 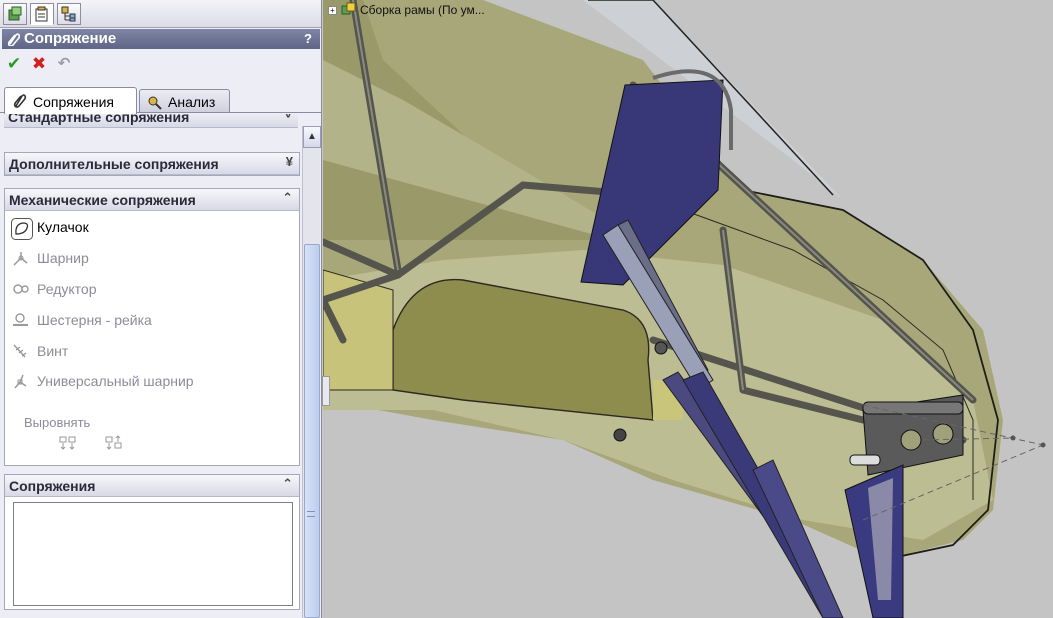 I want to click on scroll-up-arrow-icon: ▲, so click(x=312, y=137).